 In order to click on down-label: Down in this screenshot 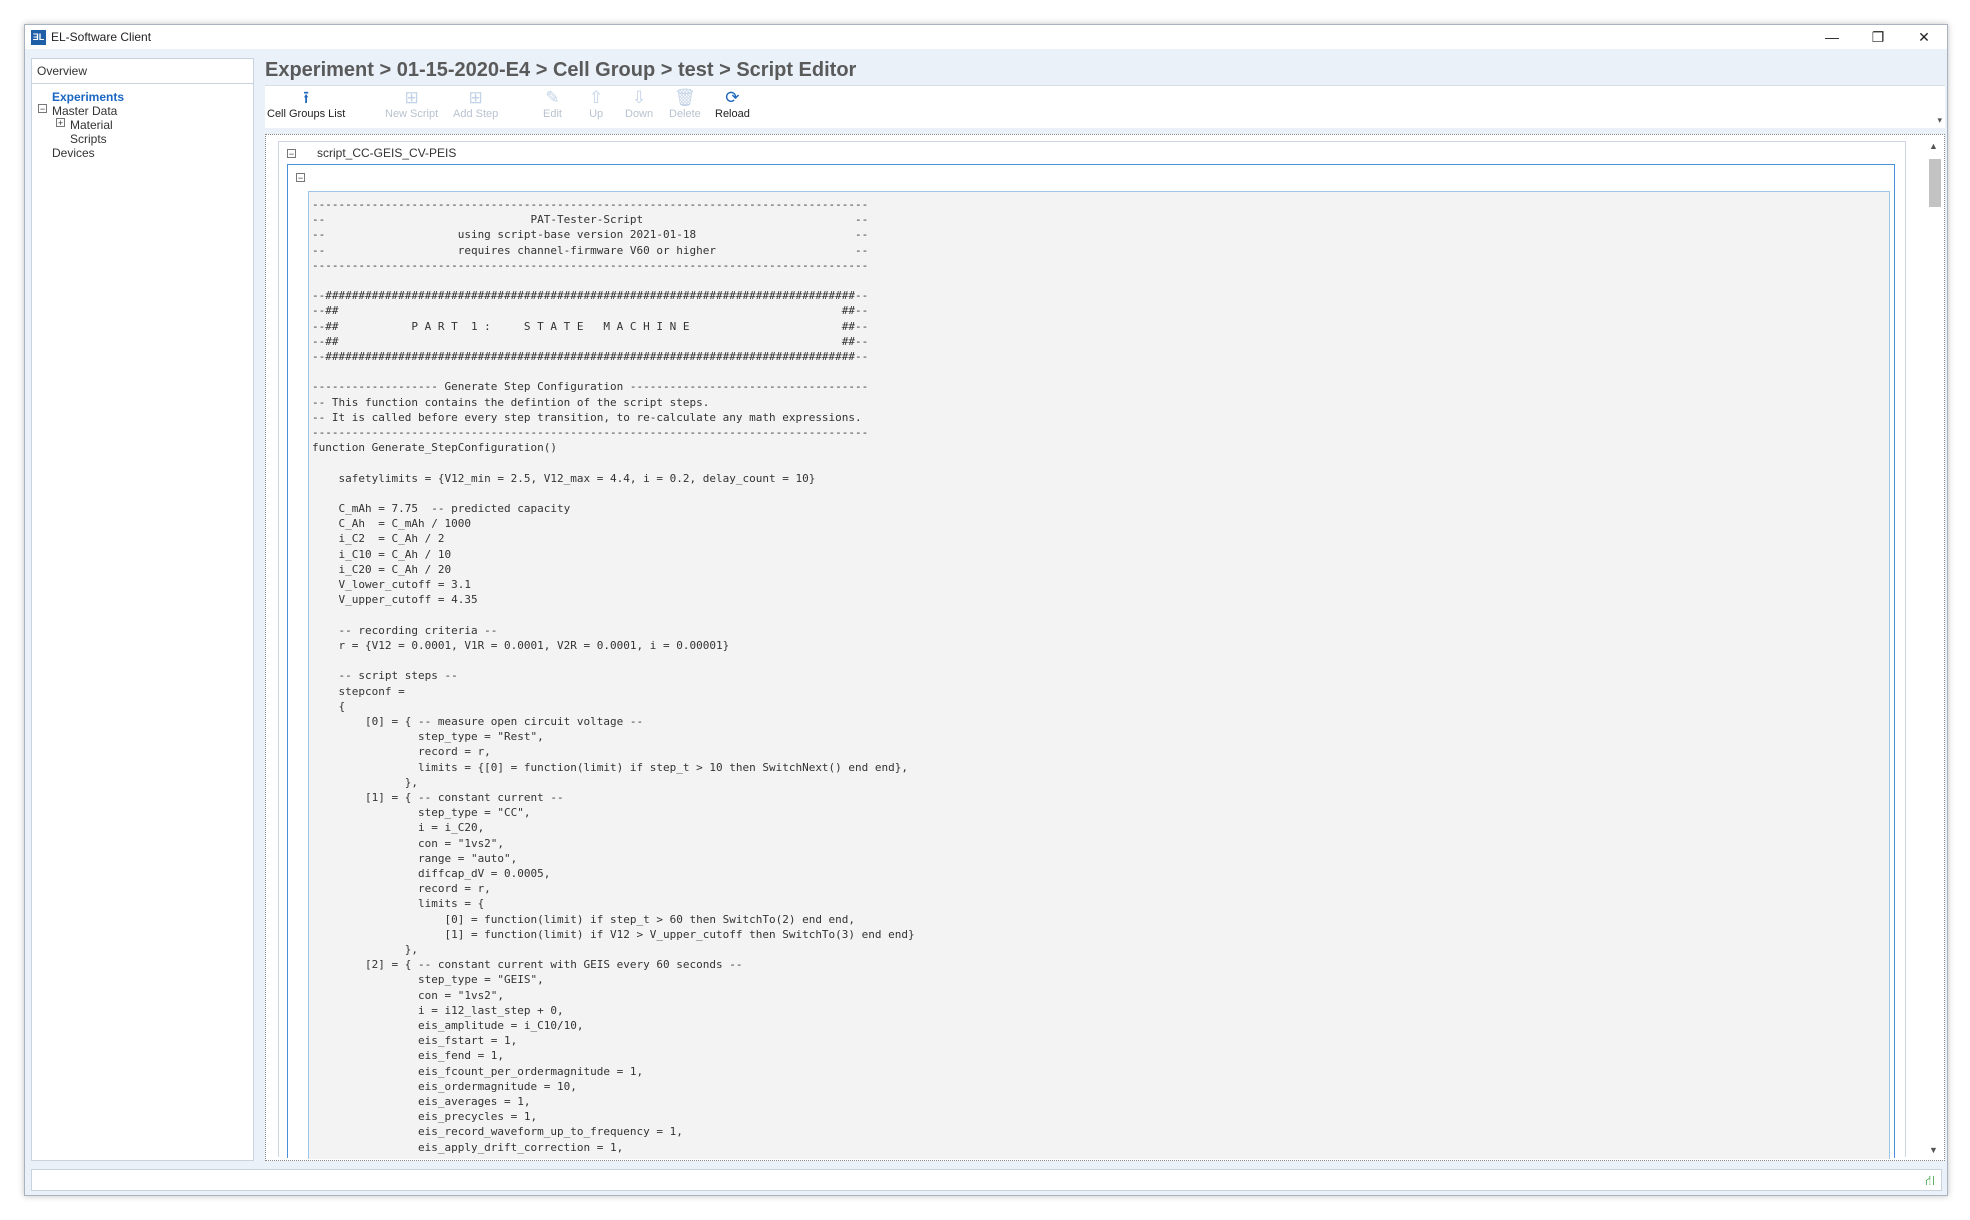, I will do `click(639, 114)`.